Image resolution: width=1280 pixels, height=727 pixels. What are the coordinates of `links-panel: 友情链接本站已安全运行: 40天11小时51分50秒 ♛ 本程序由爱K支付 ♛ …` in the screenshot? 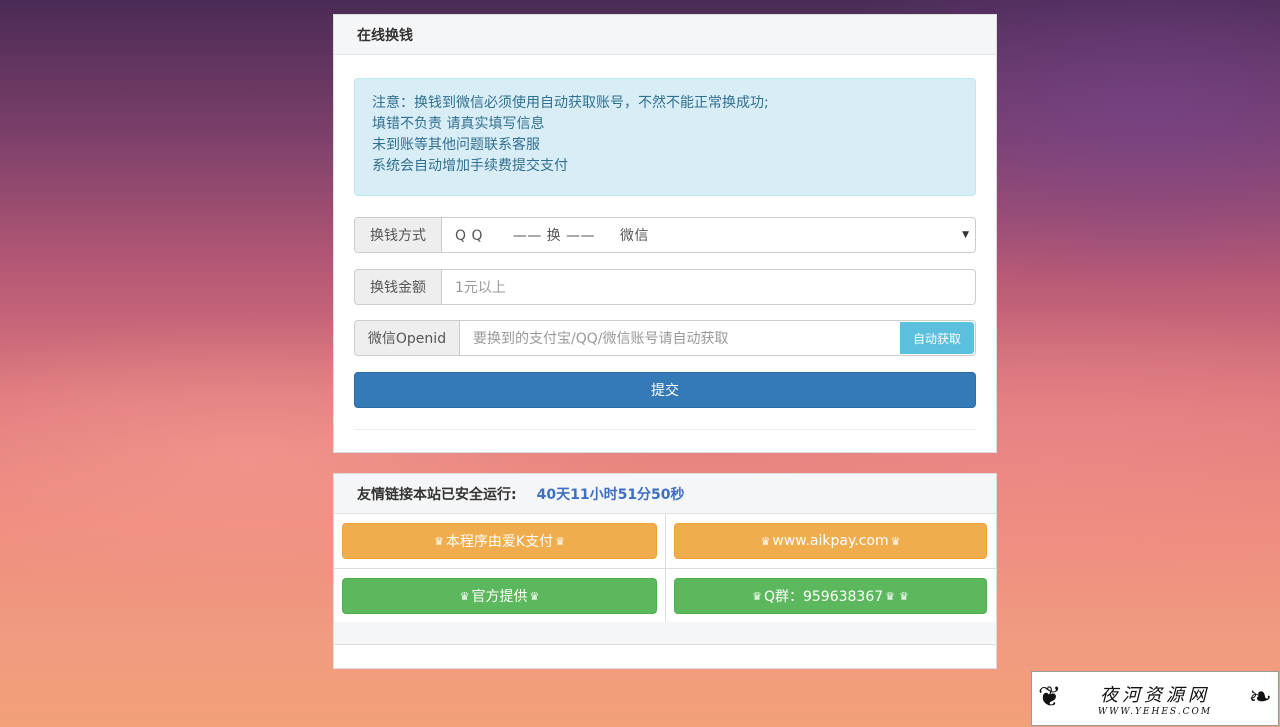 It's located at (665, 571).